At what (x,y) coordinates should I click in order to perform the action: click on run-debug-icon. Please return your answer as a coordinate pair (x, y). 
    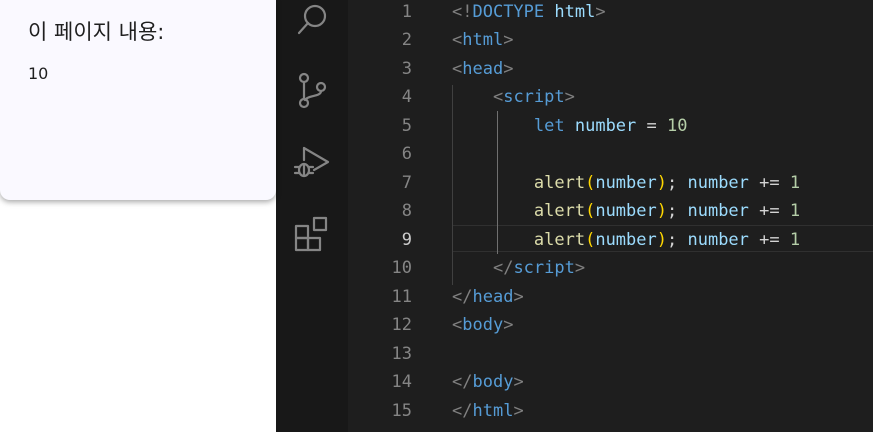
    Looking at the image, I should click on (312, 162).